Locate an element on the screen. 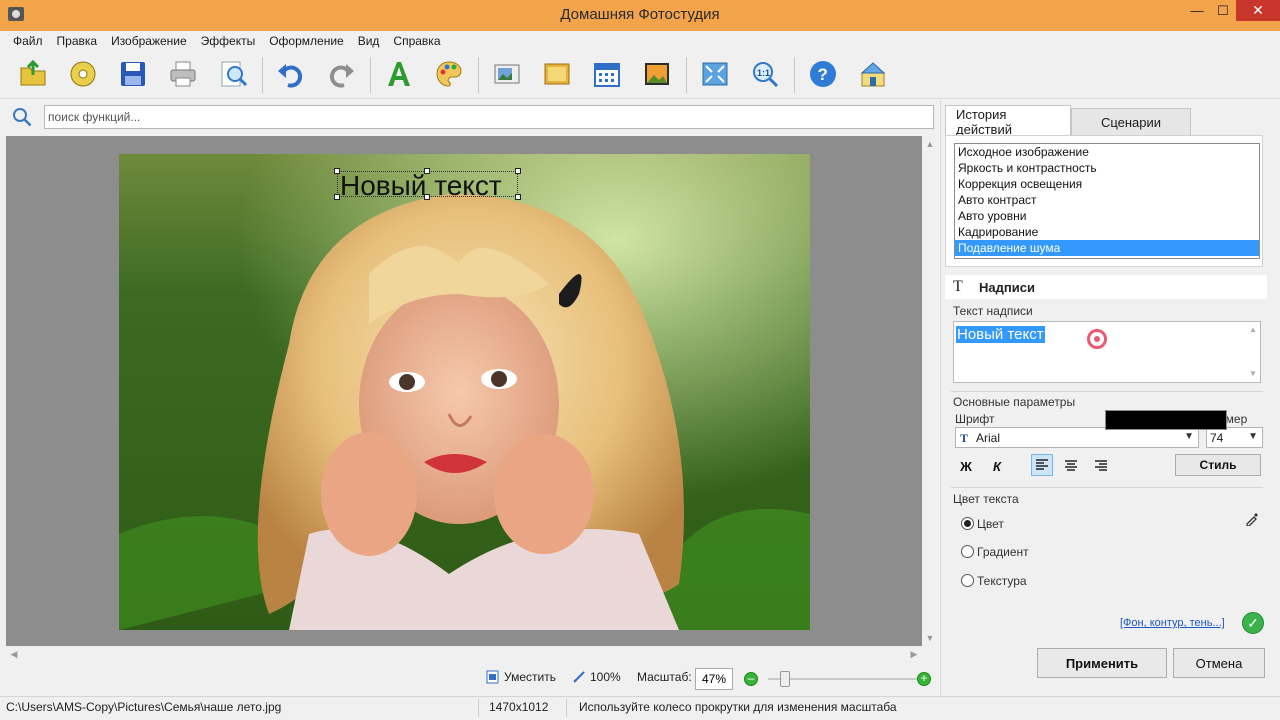 The height and width of the screenshot is (720, 1280). chevron-down-icon: ▼ is located at coordinates (1189, 436).